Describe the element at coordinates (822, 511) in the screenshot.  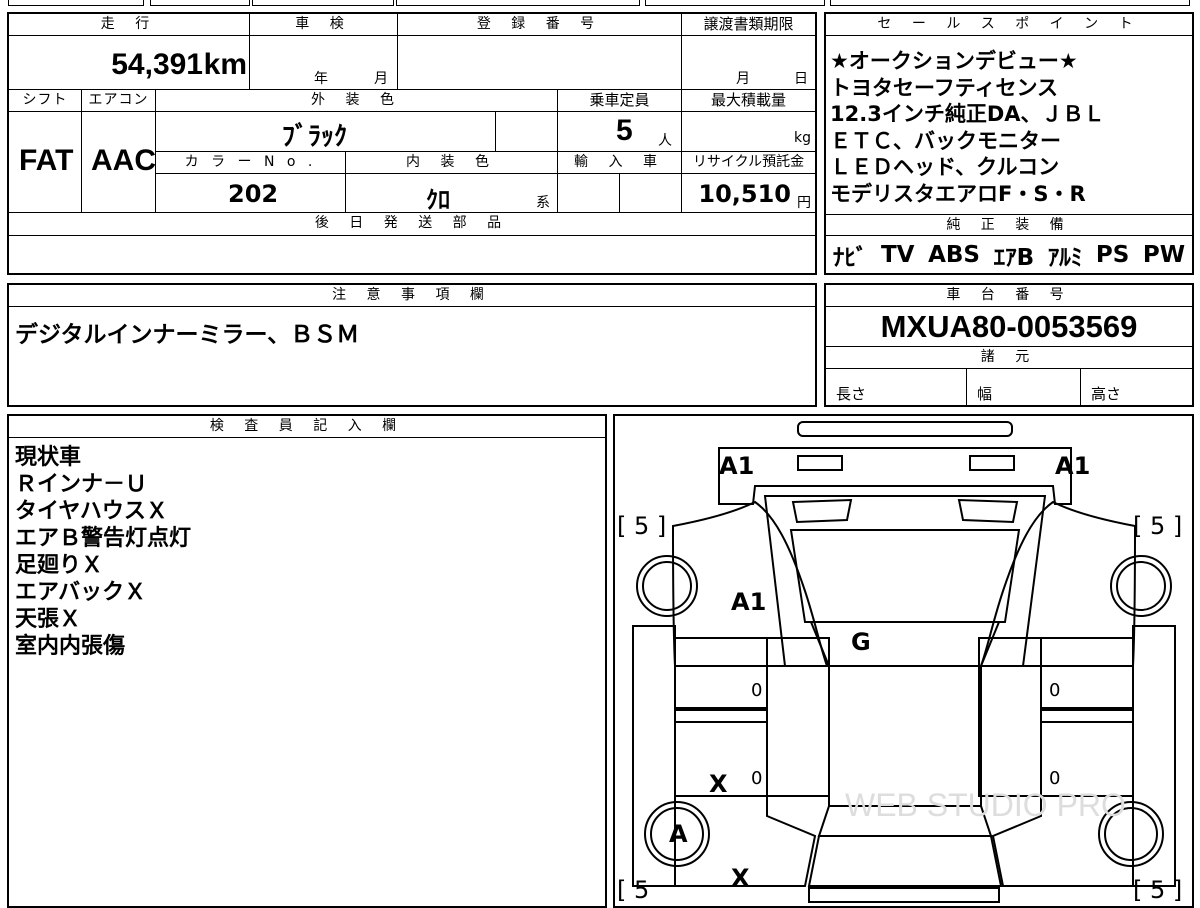
I see `grille-left` at that location.